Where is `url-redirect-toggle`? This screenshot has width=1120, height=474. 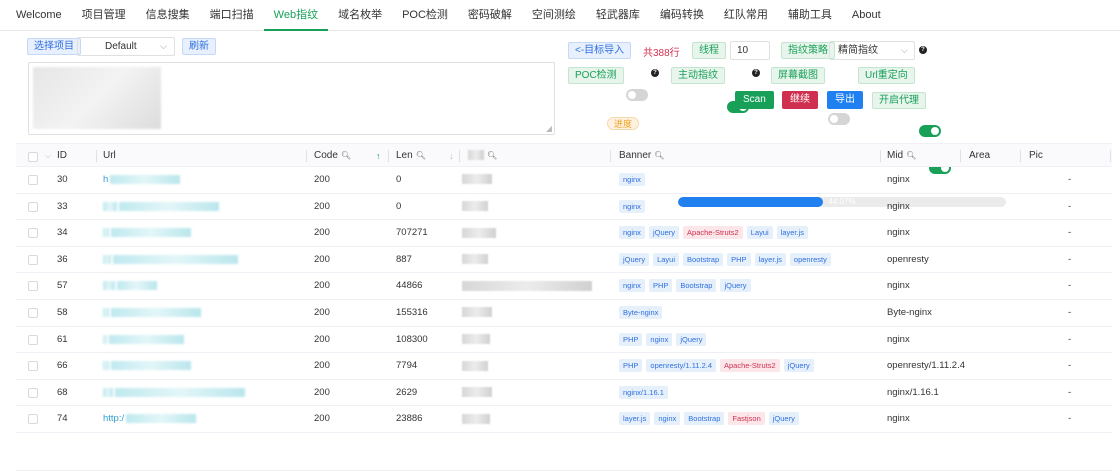 url-redirect-toggle is located at coordinates (930, 131).